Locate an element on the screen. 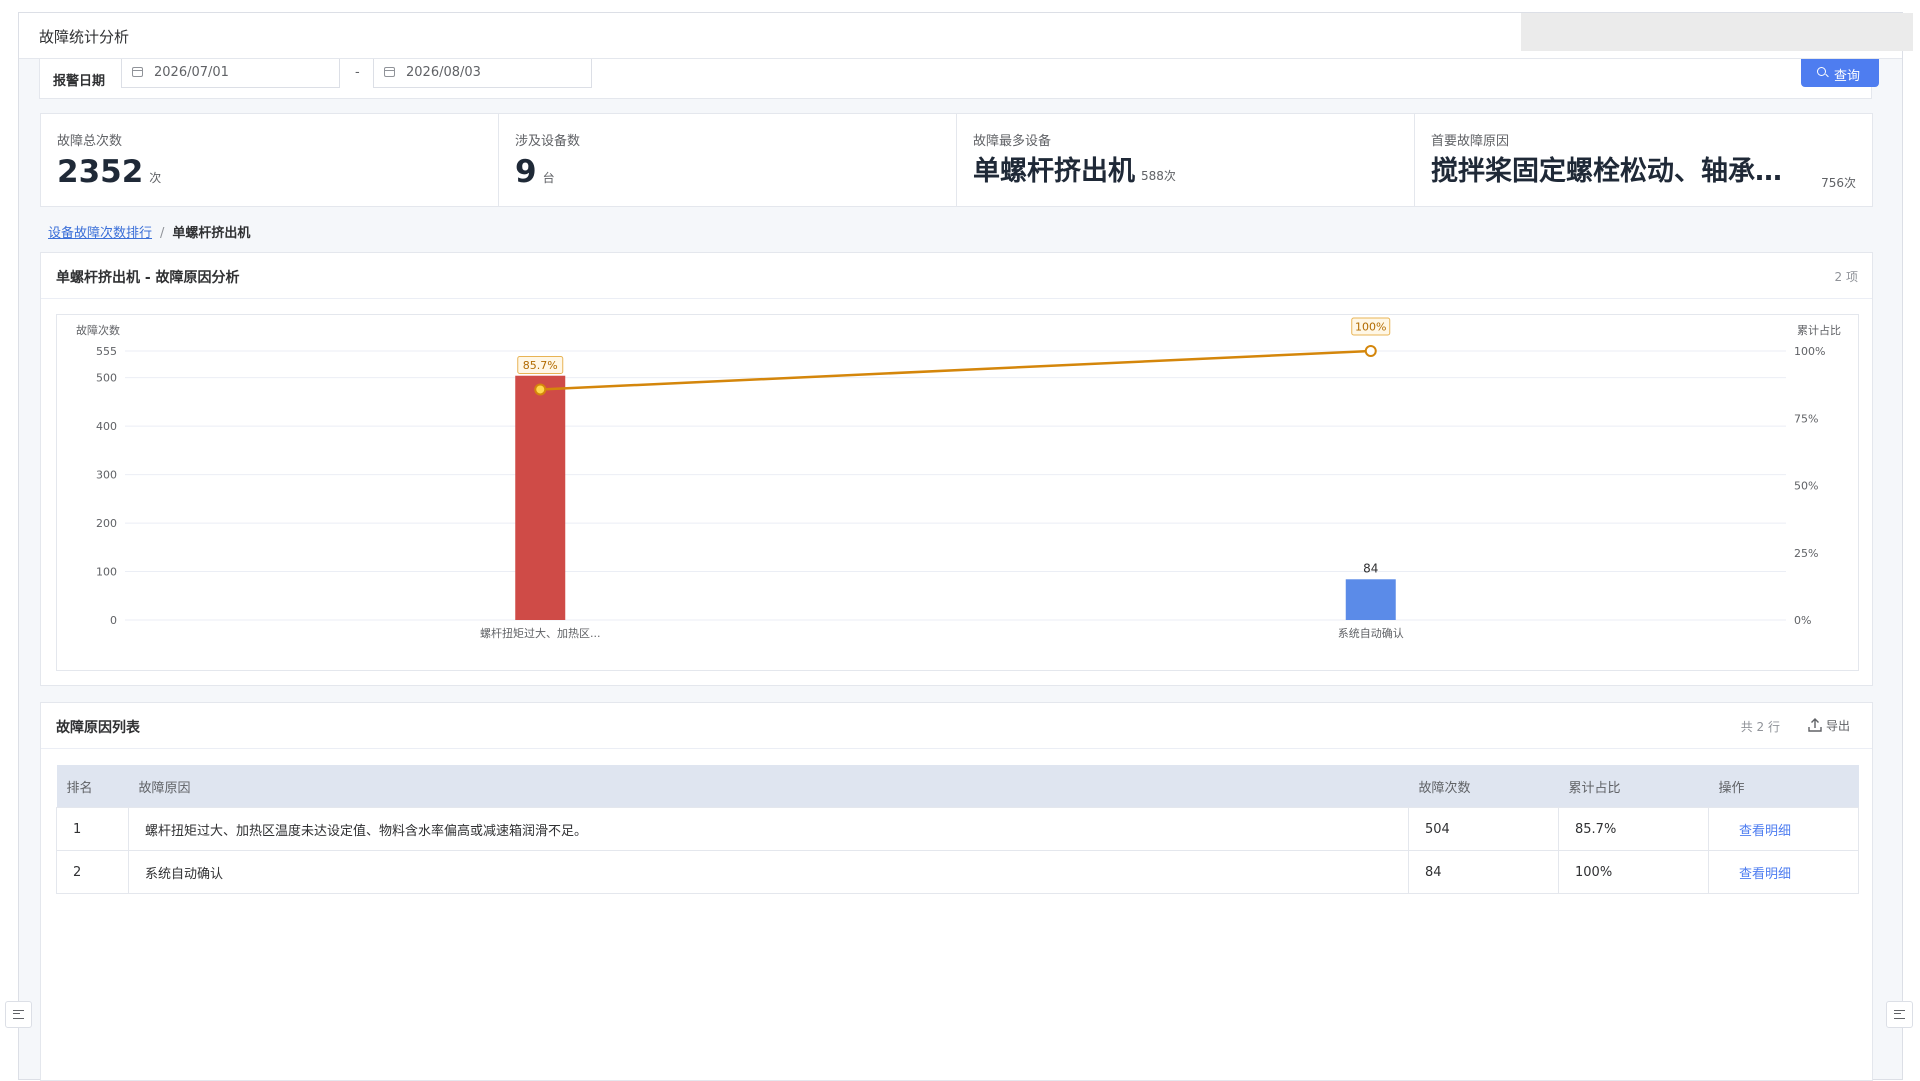  kpi-value: 9台 is located at coordinates (535, 175).